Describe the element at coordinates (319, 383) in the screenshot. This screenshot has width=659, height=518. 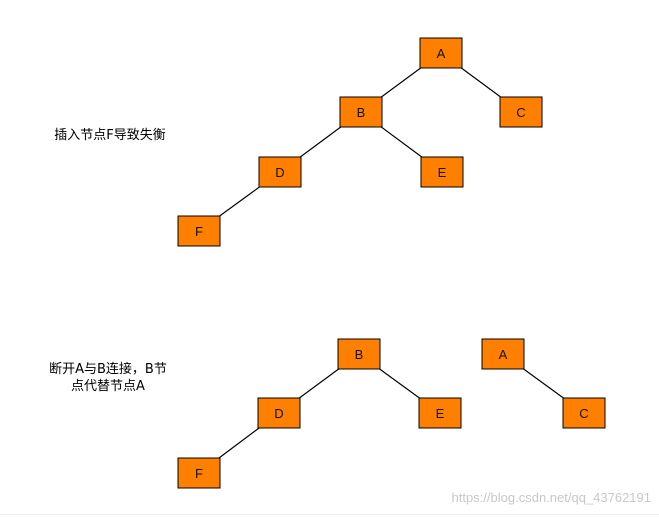
I see `after-edge-b-d` at that location.